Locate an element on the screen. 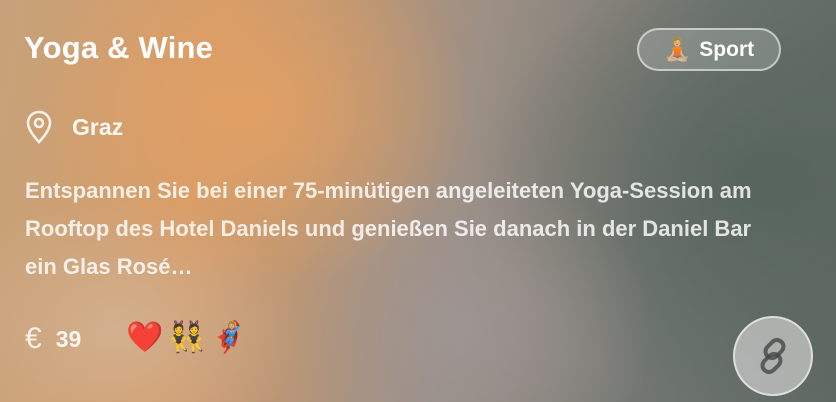 The image size is (836, 402). heart-emoji-icon: ❤️ is located at coordinates (145, 337).